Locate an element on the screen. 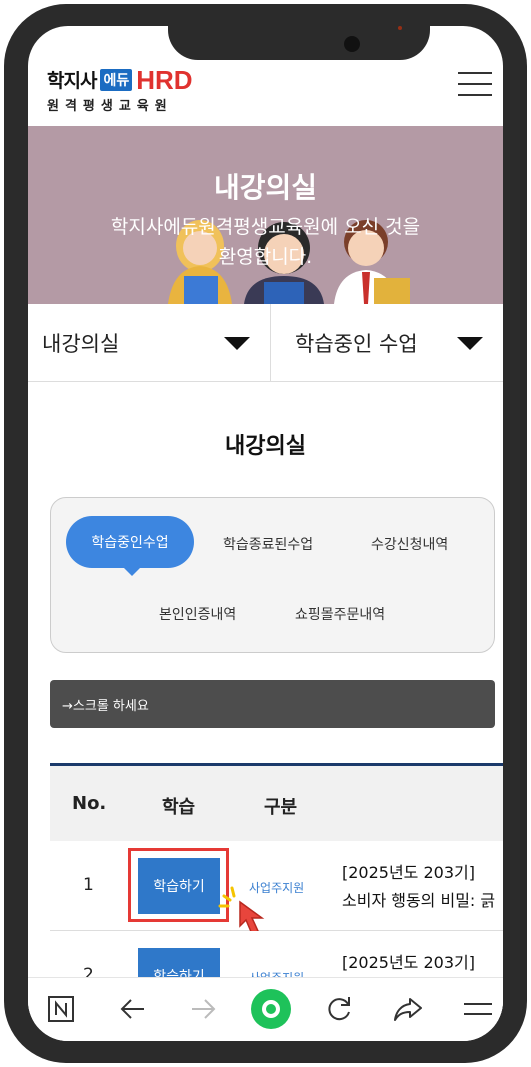  course-tabs: 학습중인수업 학습종료된수업 수강신청내역 본인인증내역 쇼핑몰주문내역 is located at coordinates (272, 575).